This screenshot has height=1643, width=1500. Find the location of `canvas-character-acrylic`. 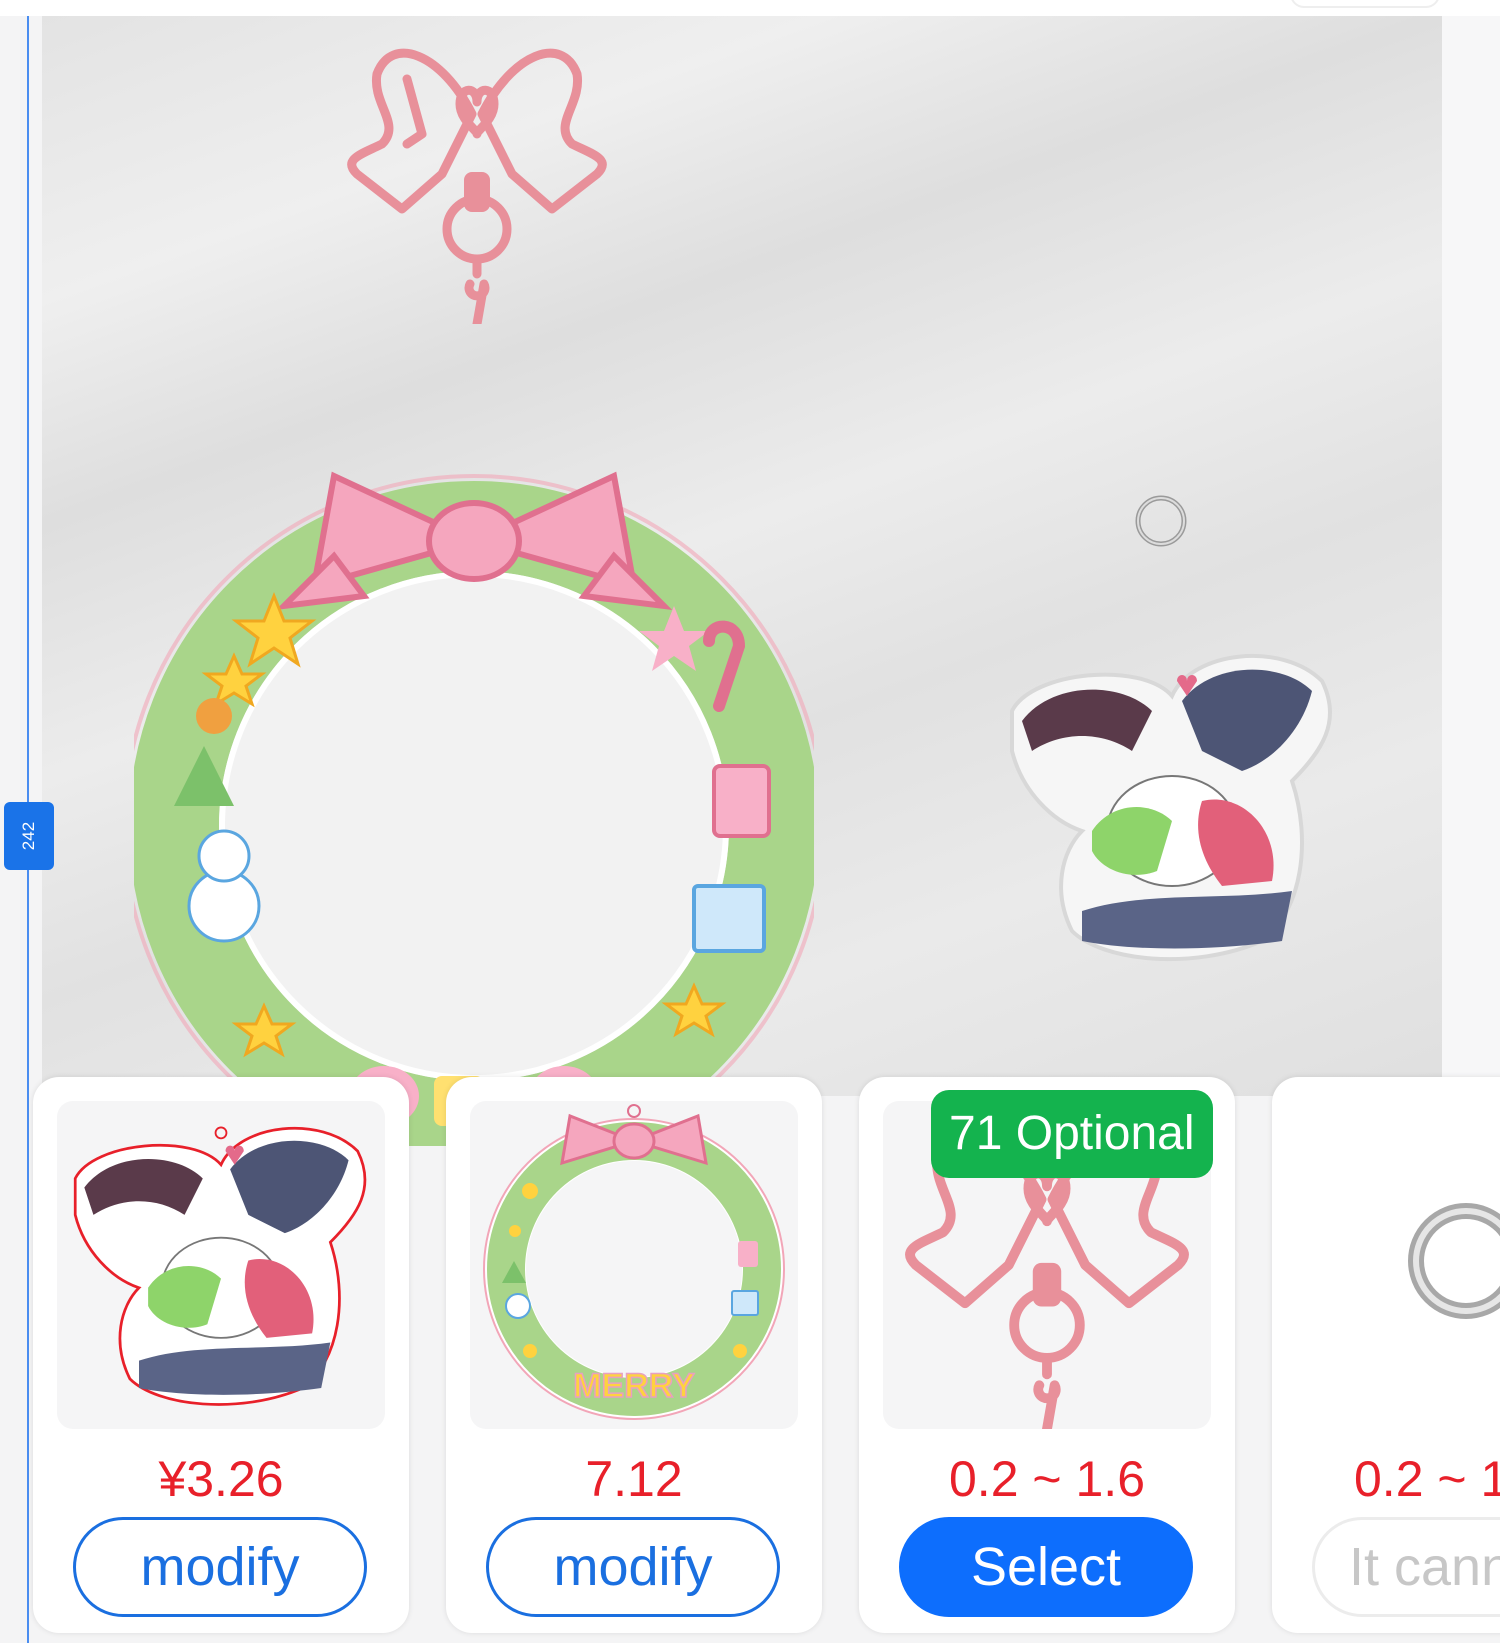

canvas-character-acrylic is located at coordinates (1172, 806).